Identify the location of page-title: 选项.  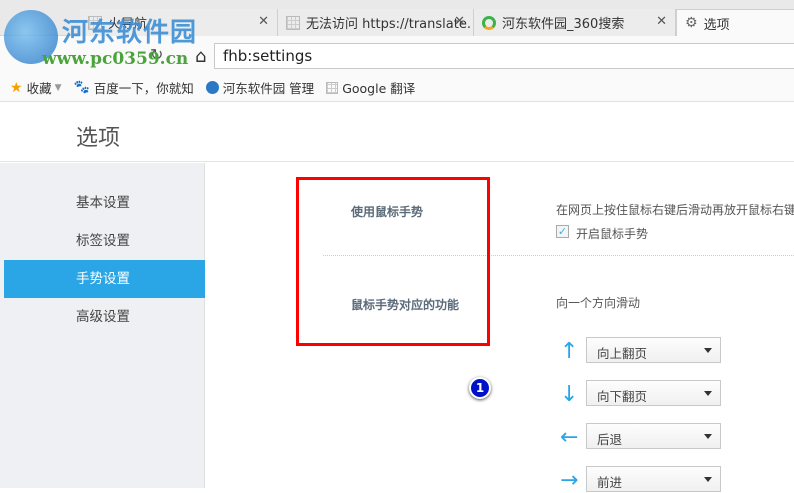
(98, 138).